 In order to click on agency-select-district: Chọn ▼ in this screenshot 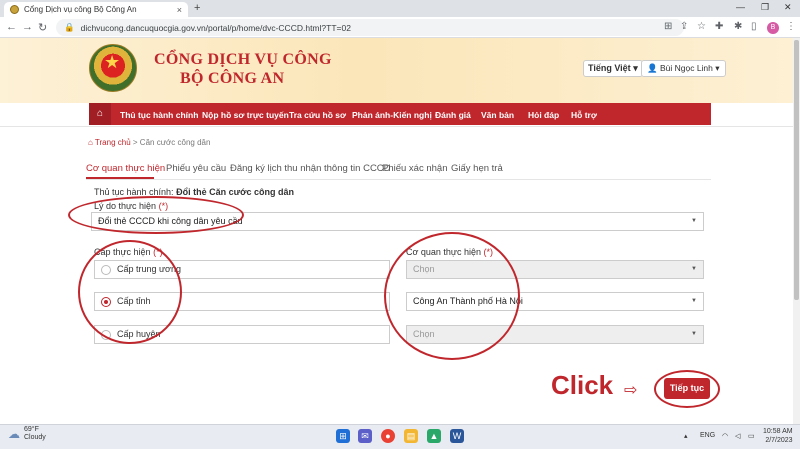, I will do `click(555, 334)`.